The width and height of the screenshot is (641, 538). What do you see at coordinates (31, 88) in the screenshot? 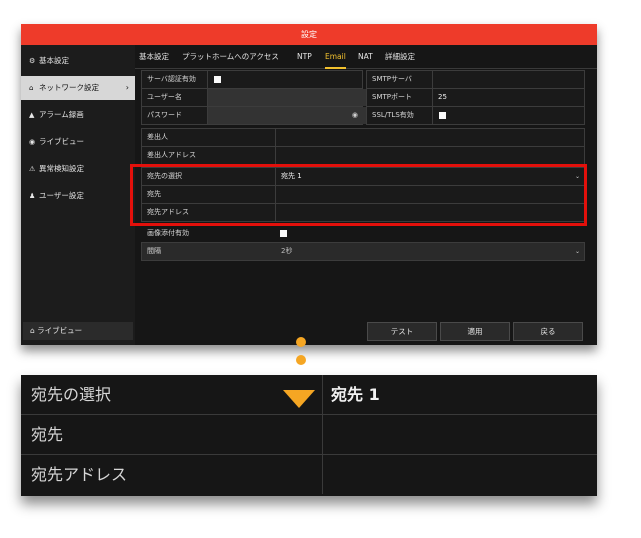
I see `network-icon: ⌂` at bounding box center [31, 88].